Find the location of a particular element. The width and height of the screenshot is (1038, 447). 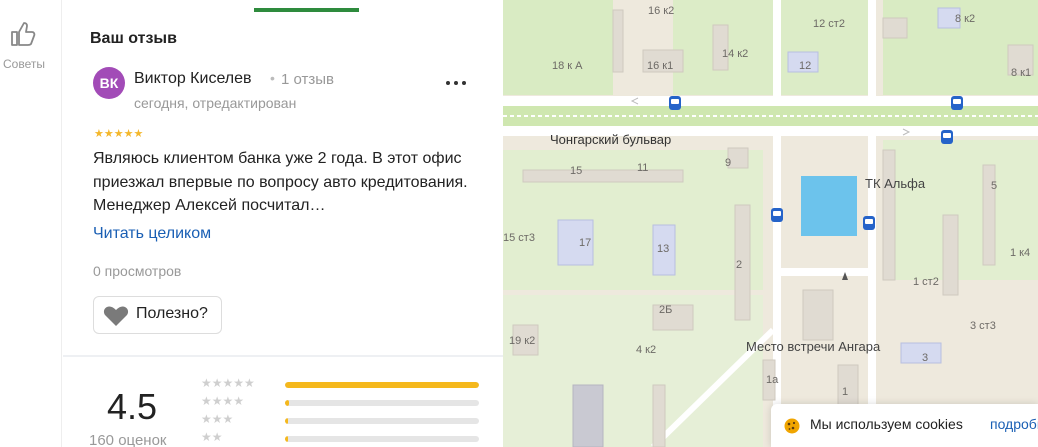

poi-label-meeting: Место встречи Ангара is located at coordinates (813, 346).